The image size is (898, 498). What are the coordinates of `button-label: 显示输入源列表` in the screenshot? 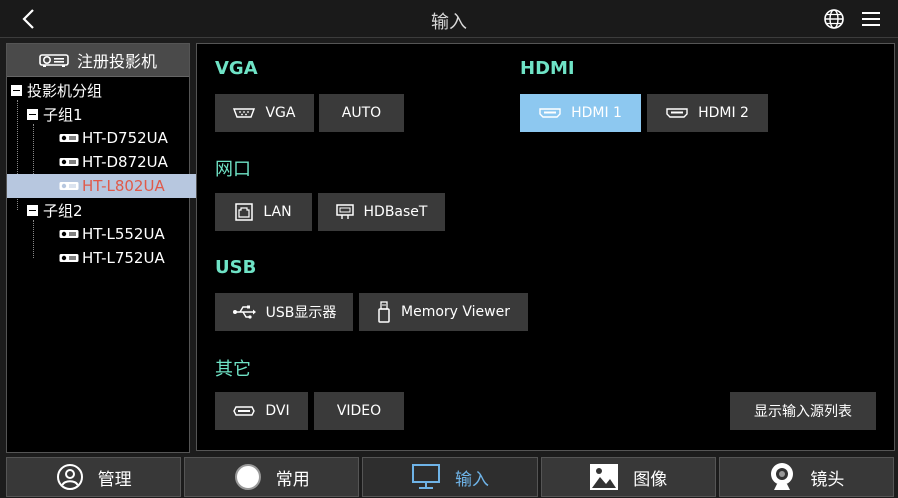 It's located at (803, 412).